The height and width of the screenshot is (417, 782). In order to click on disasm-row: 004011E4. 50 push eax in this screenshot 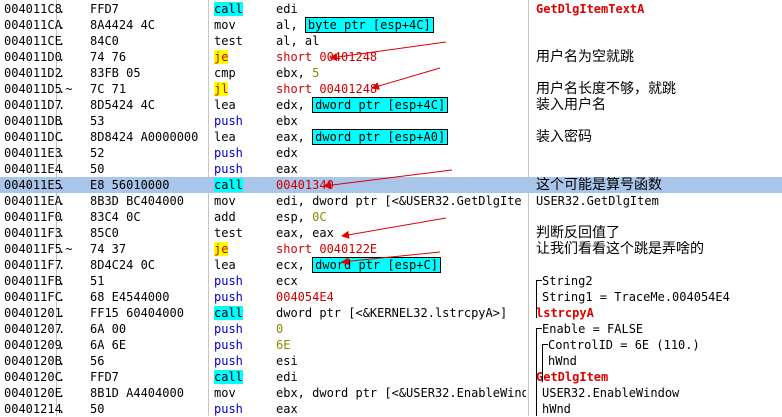, I will do `click(391, 169)`.